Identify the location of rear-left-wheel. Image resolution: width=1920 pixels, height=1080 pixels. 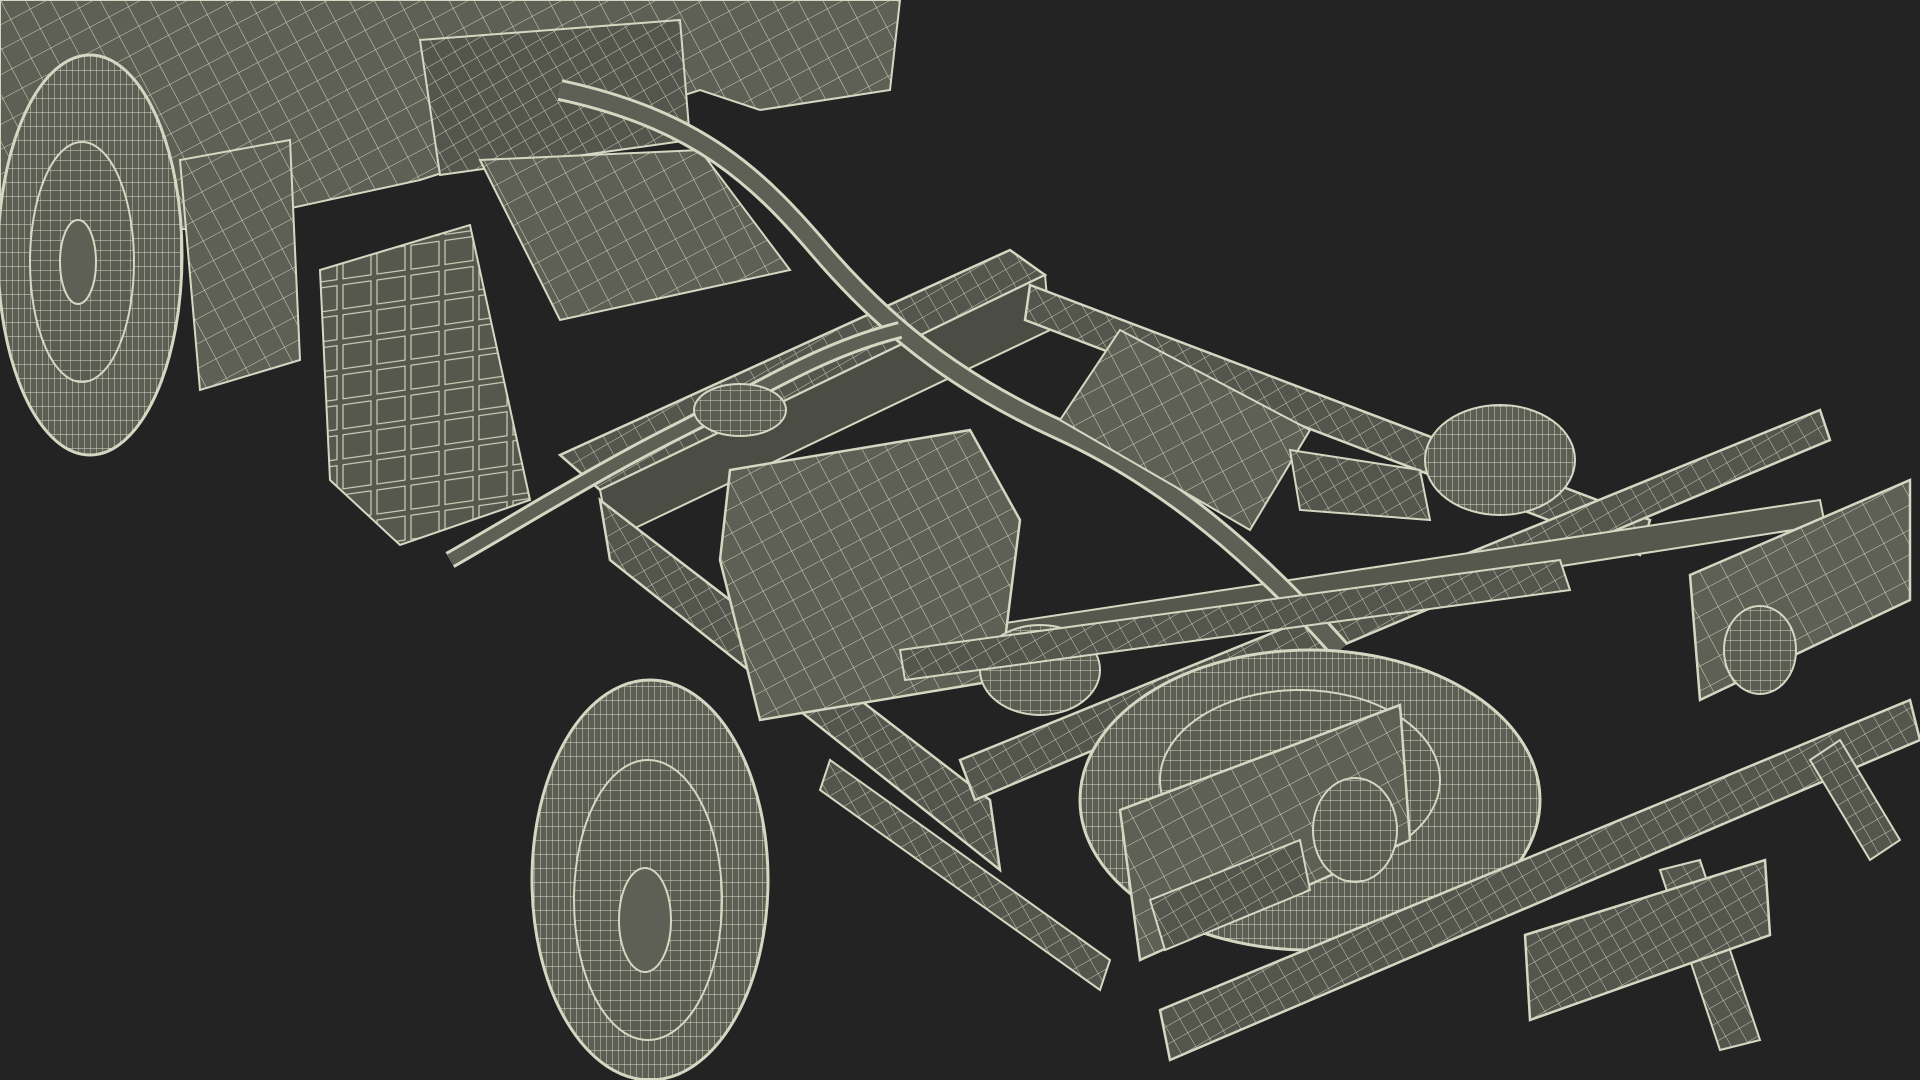
(650, 879).